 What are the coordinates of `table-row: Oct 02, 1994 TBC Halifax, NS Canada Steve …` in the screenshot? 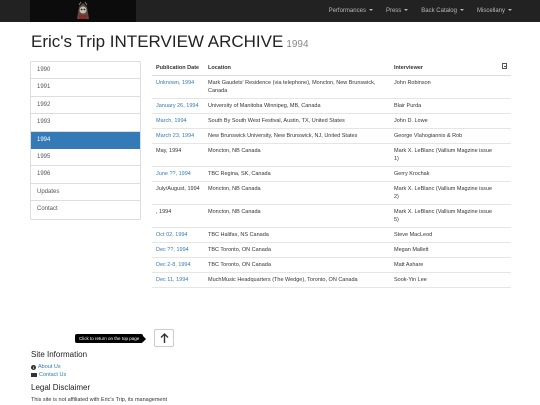 It's located at (331, 235).